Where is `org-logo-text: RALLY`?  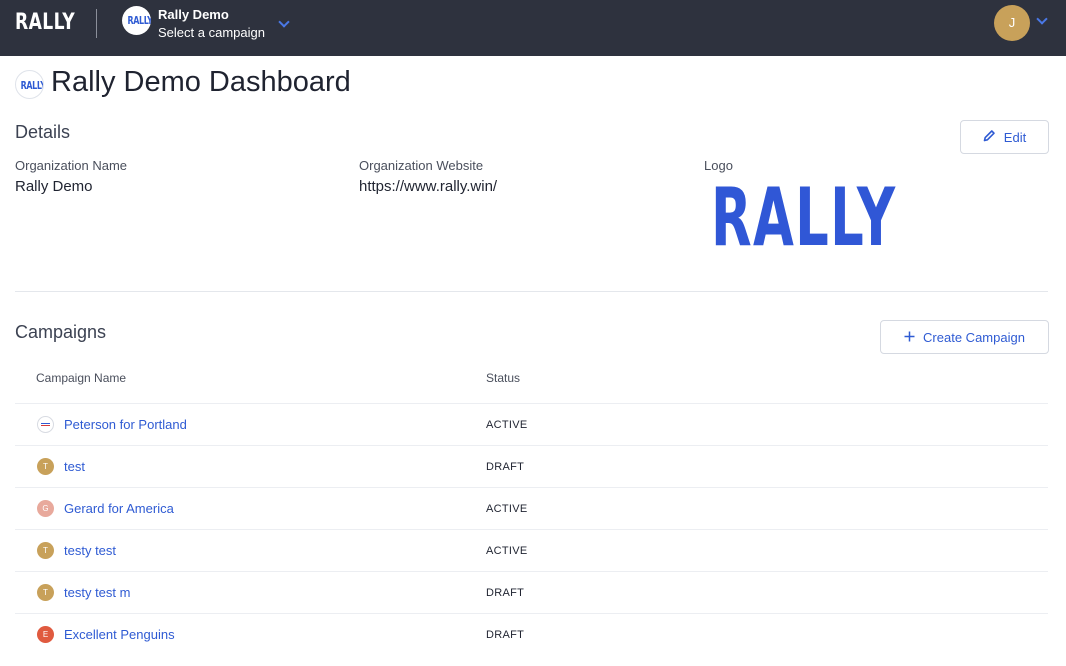
org-logo-text: RALLY is located at coordinates (139, 20).